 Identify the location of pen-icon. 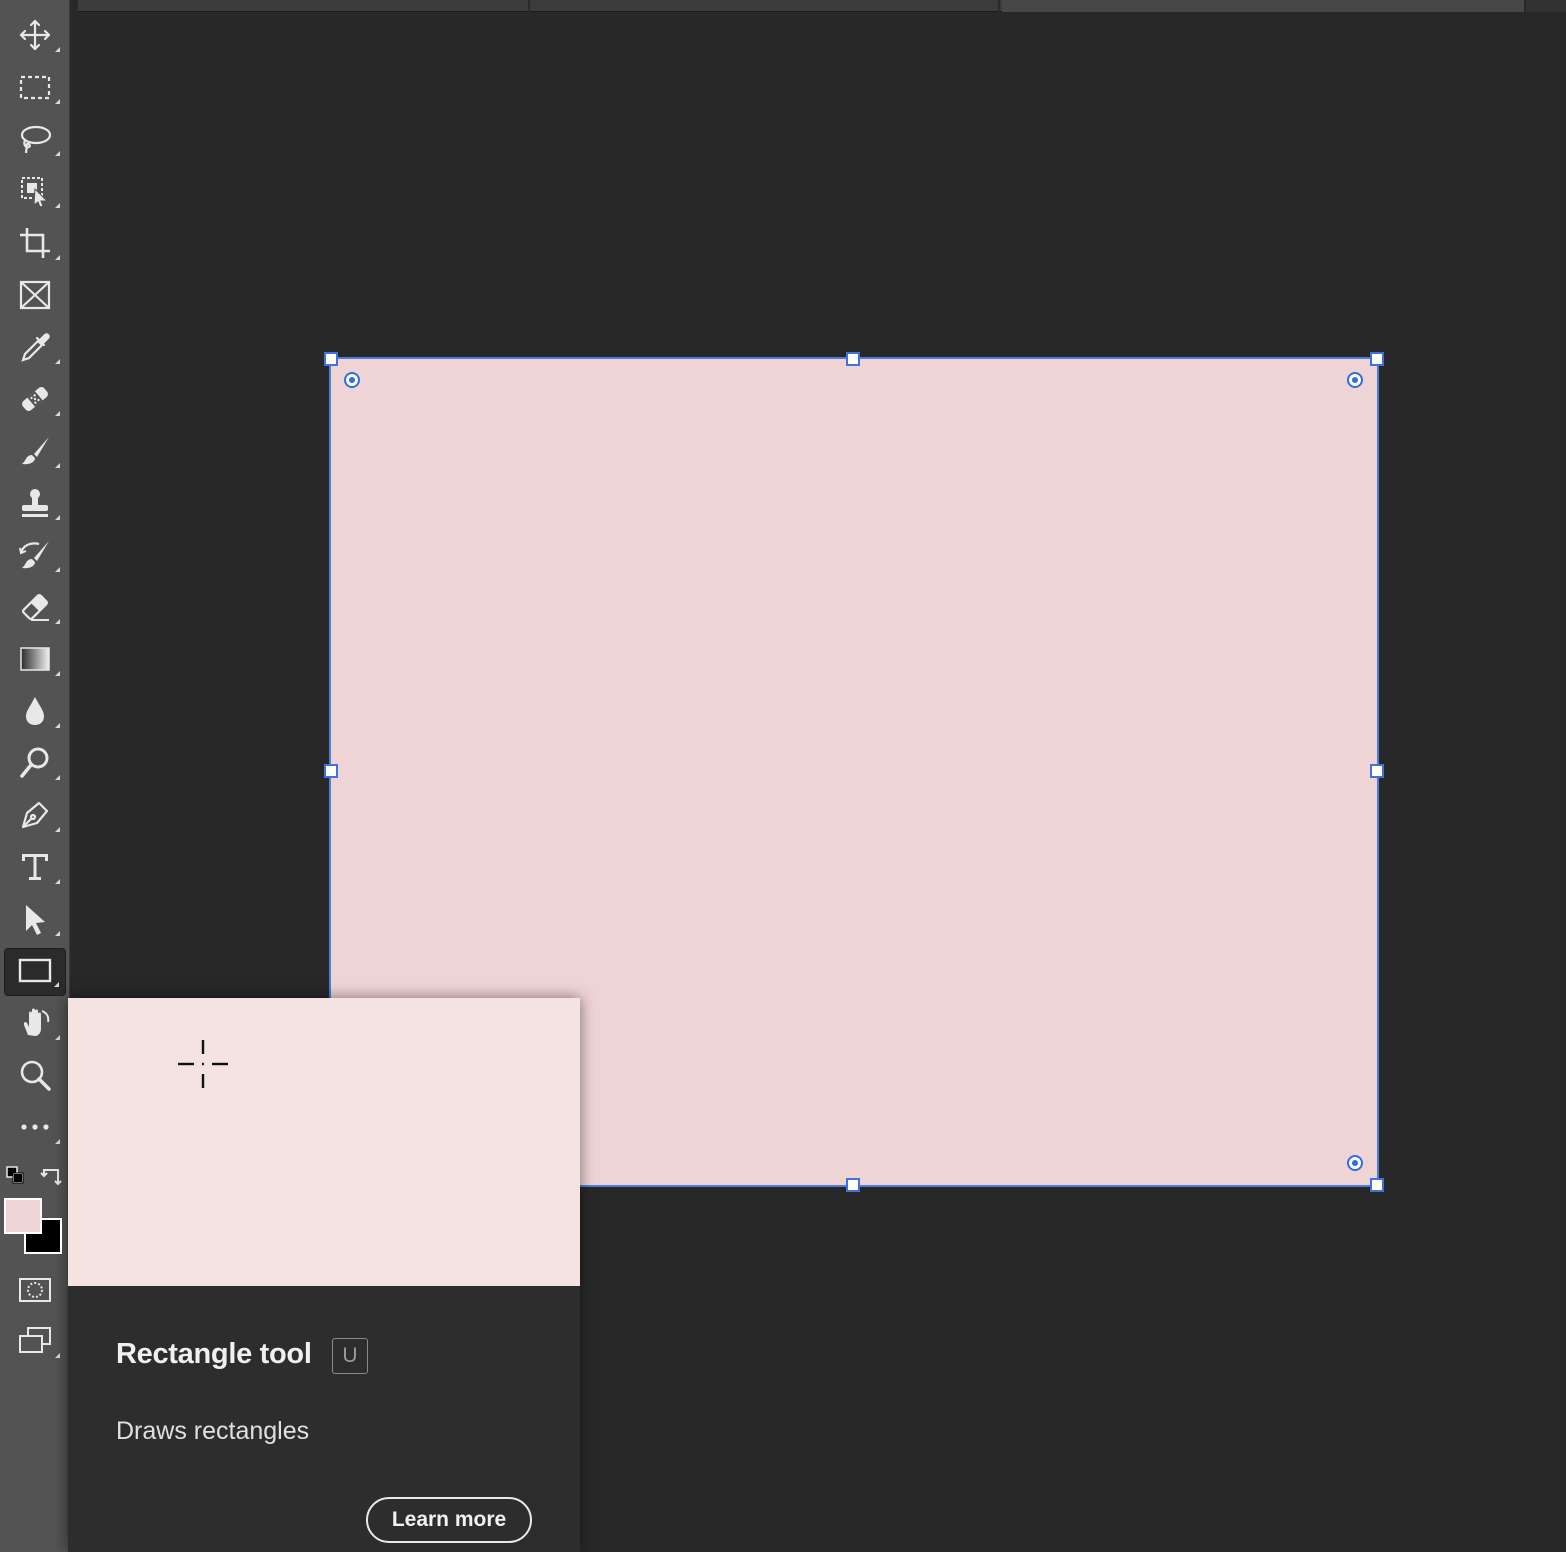
(35, 817).